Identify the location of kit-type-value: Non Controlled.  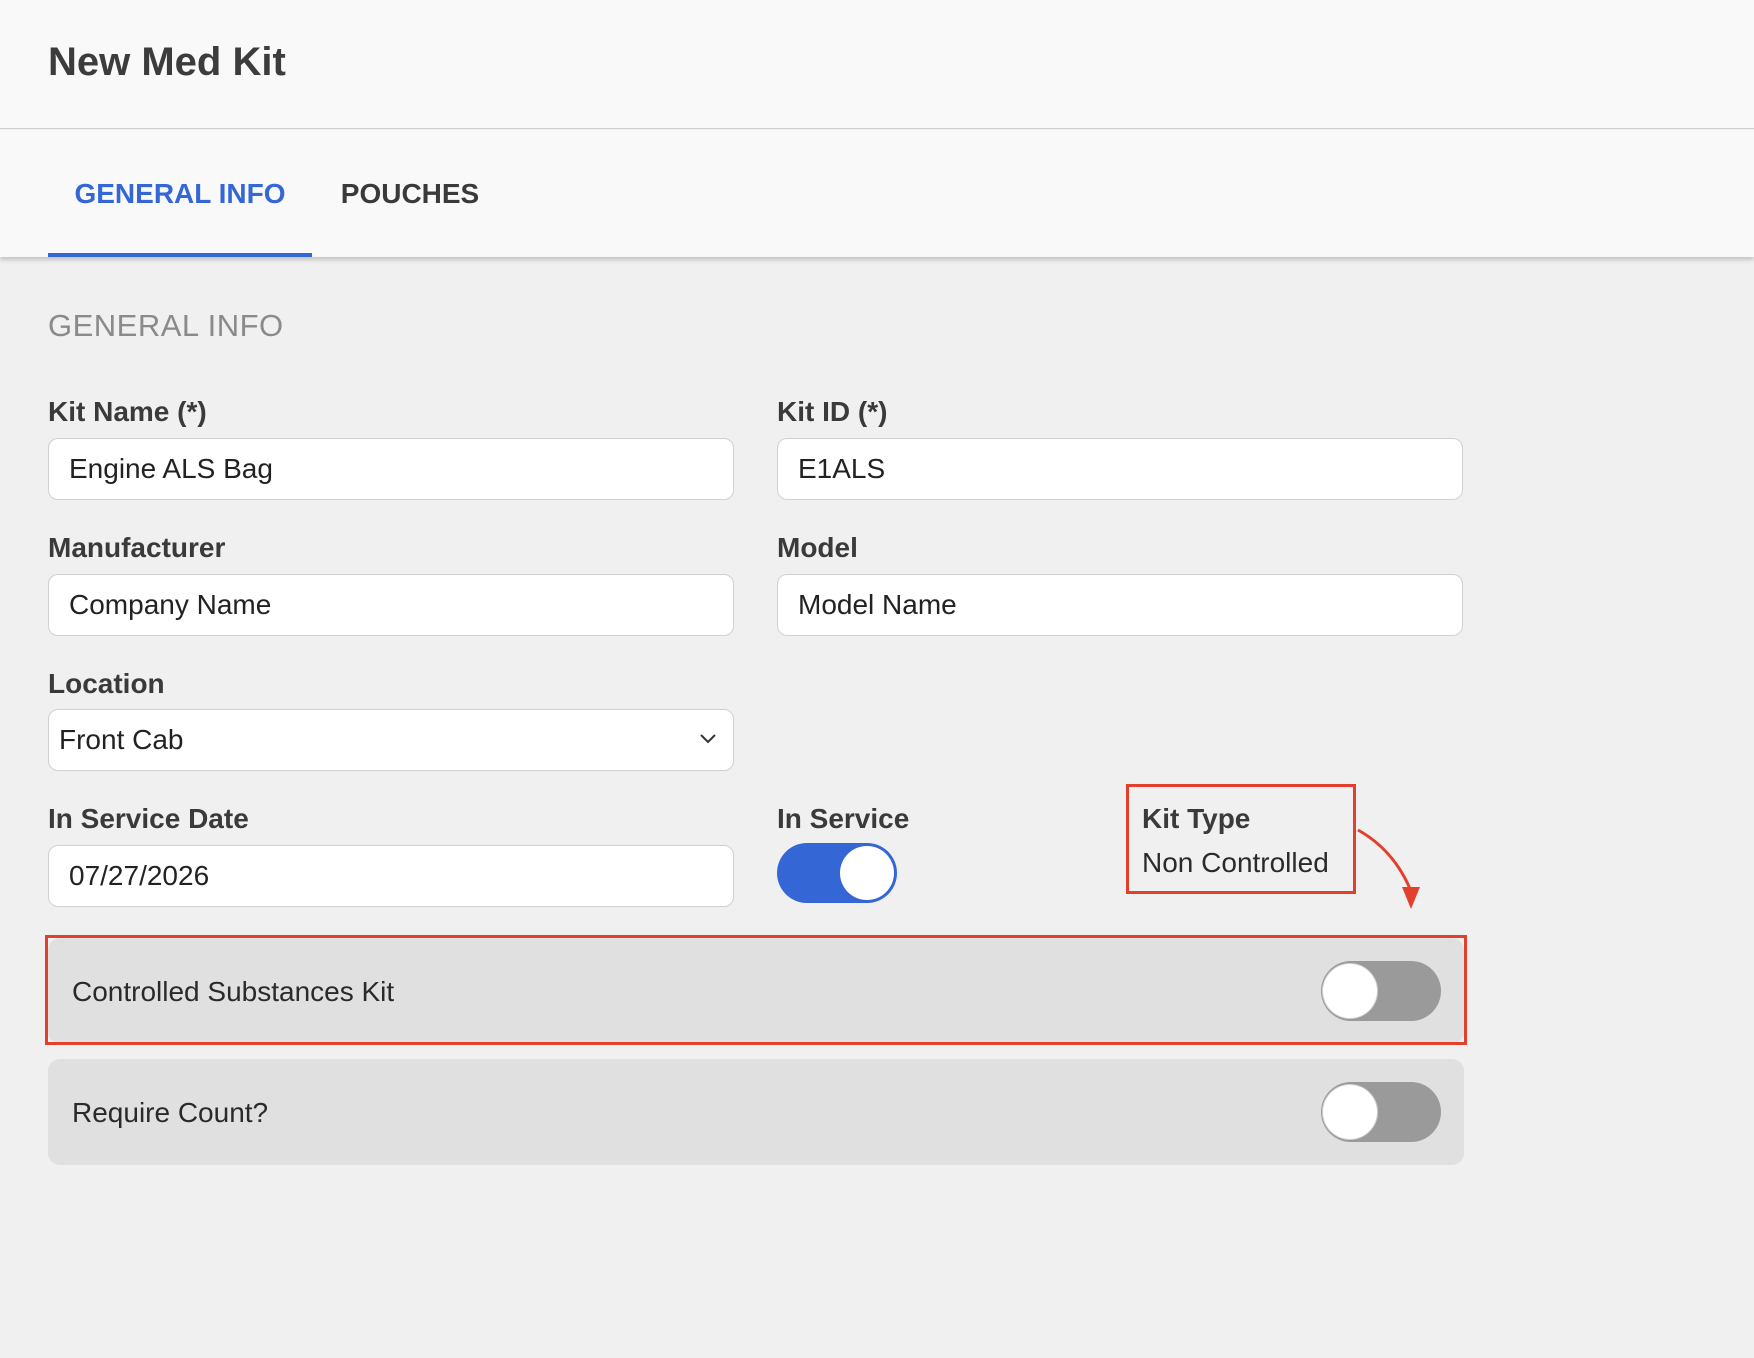
(1235, 862).